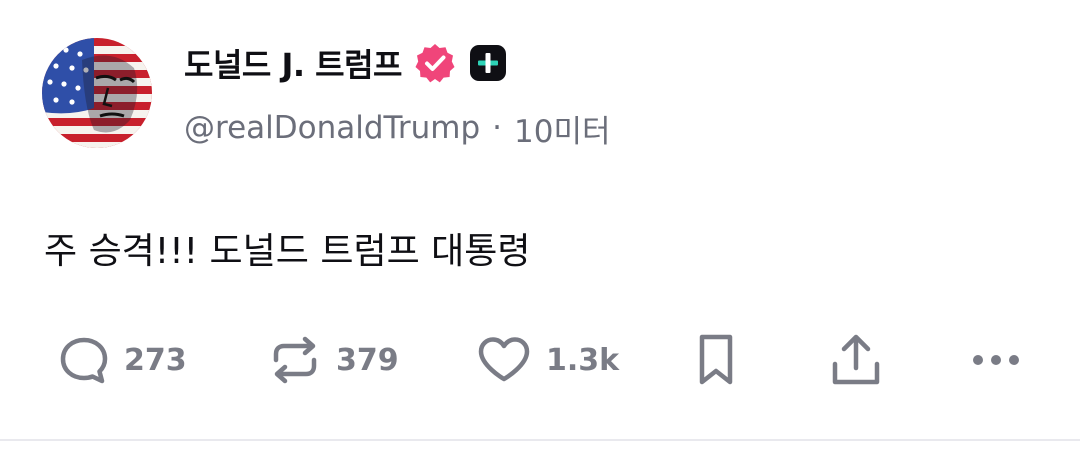  Describe the element at coordinates (333, 360) in the screenshot. I see `repost-button: 379` at that location.